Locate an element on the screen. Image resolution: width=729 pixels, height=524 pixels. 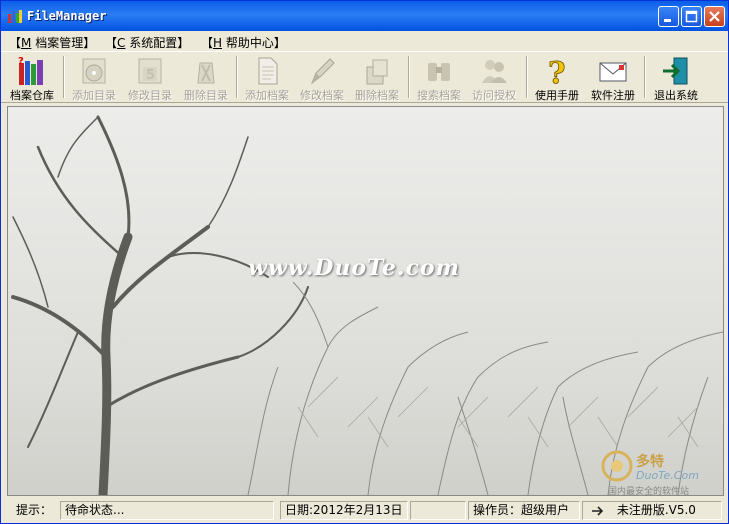
exit-system-button: 退出系统 is located at coordinates (676, 78).